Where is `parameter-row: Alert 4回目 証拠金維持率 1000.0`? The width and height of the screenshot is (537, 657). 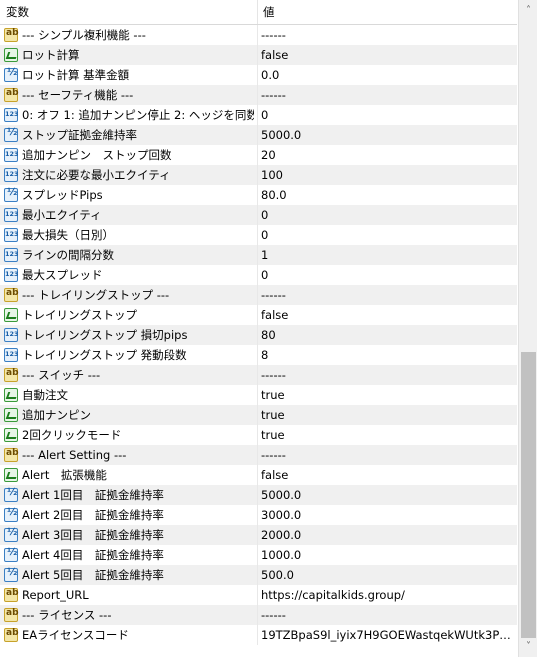 parameter-row: Alert 4回目 証拠金維持率 1000.0 is located at coordinates (258, 555).